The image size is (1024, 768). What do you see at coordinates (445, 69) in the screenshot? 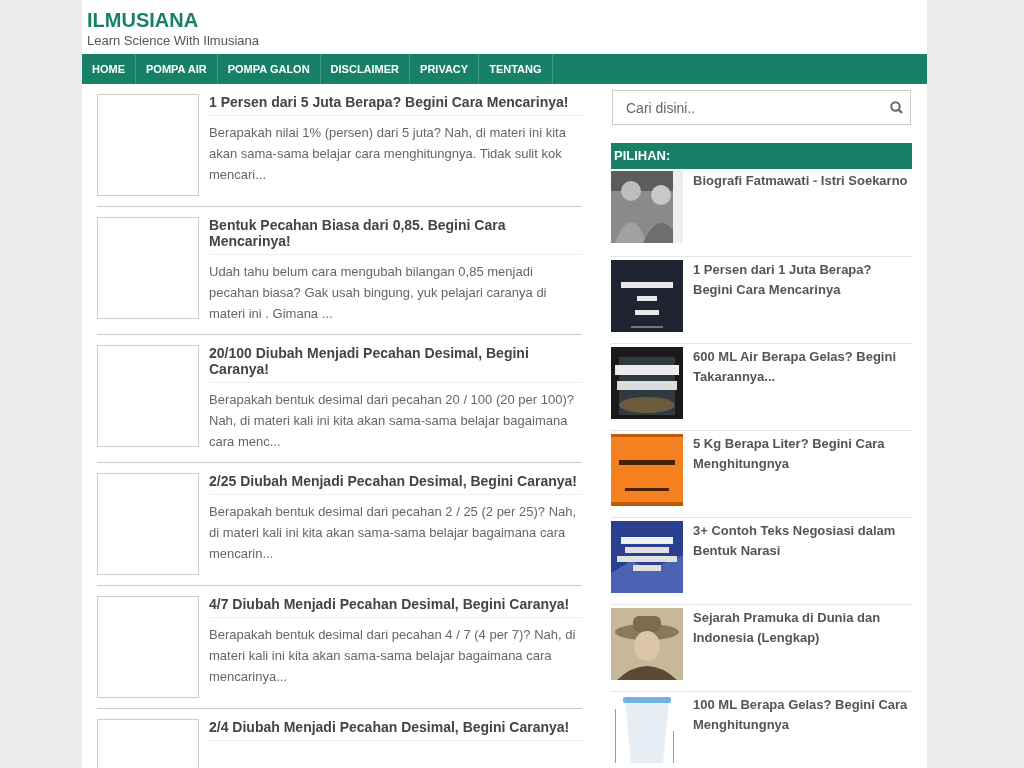
I see `nav-link: PRIVACY` at bounding box center [445, 69].